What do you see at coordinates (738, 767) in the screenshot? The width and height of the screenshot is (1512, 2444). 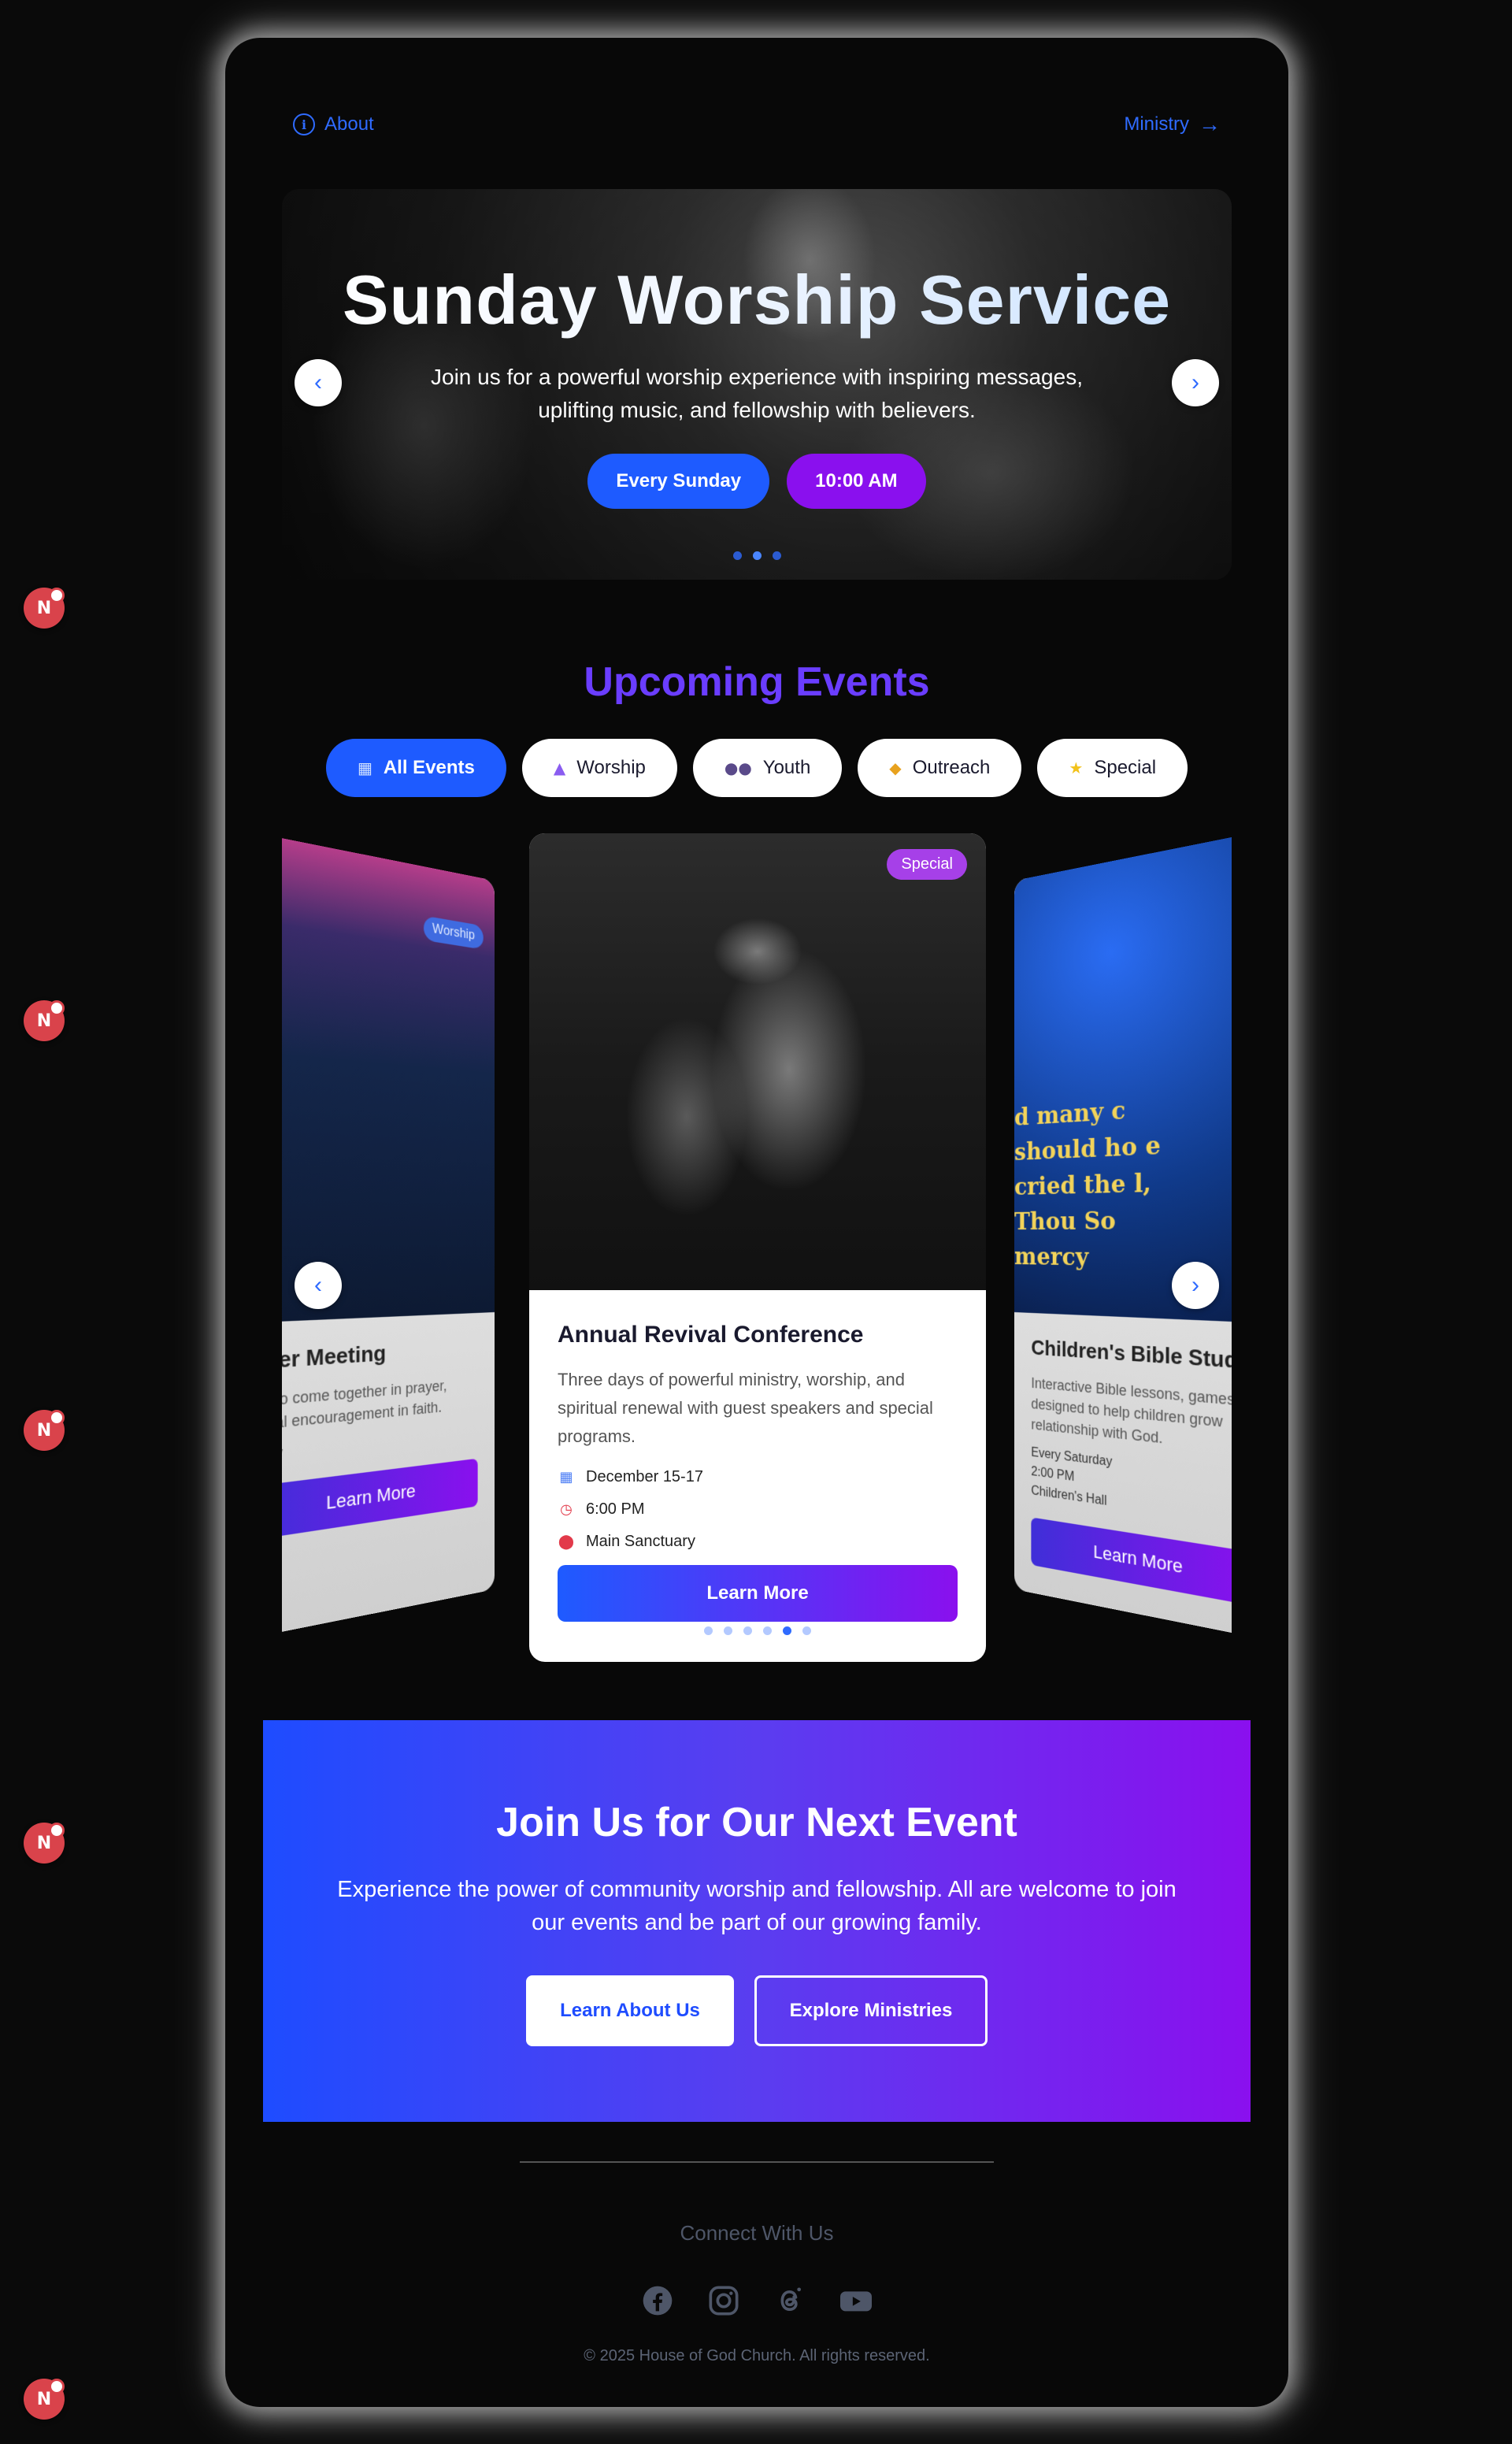 I see `people-icon: ●●` at bounding box center [738, 767].